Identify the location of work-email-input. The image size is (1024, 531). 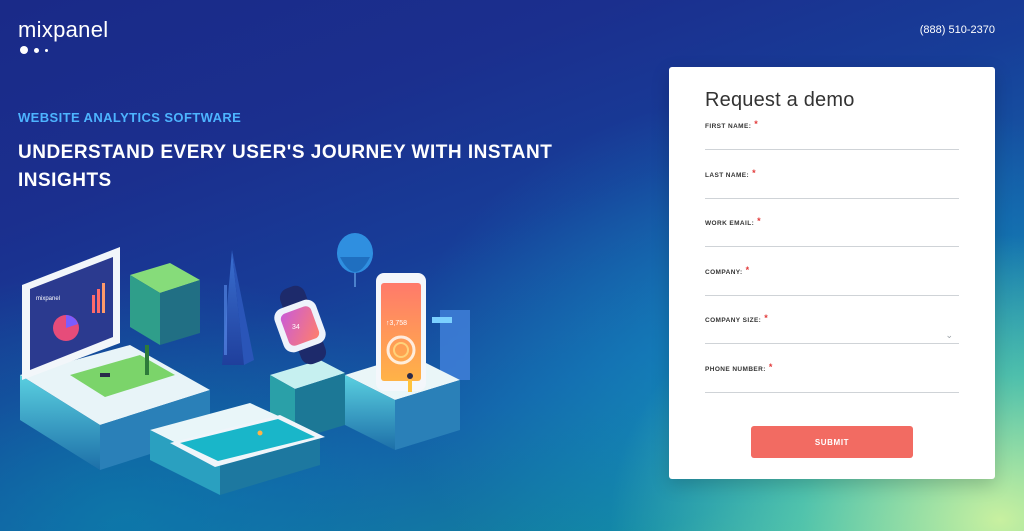
(832, 246).